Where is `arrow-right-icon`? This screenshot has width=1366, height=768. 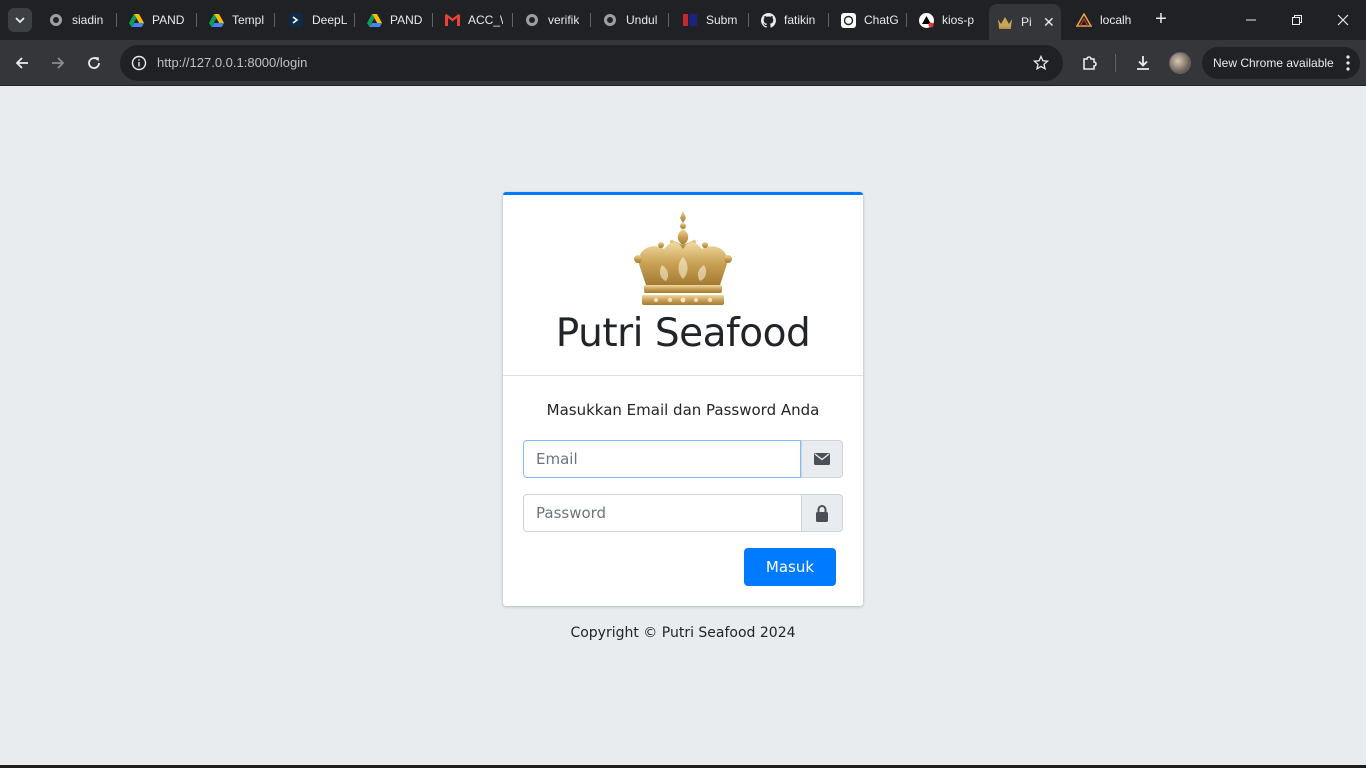 arrow-right-icon is located at coordinates (58, 63).